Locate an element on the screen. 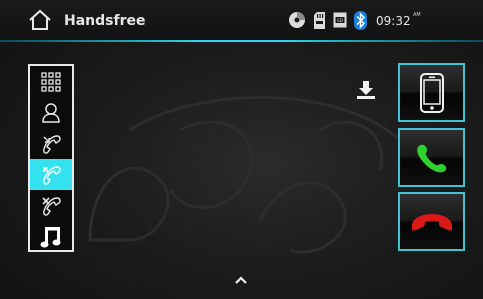  menu-item-received-calls is located at coordinates (51, 143).